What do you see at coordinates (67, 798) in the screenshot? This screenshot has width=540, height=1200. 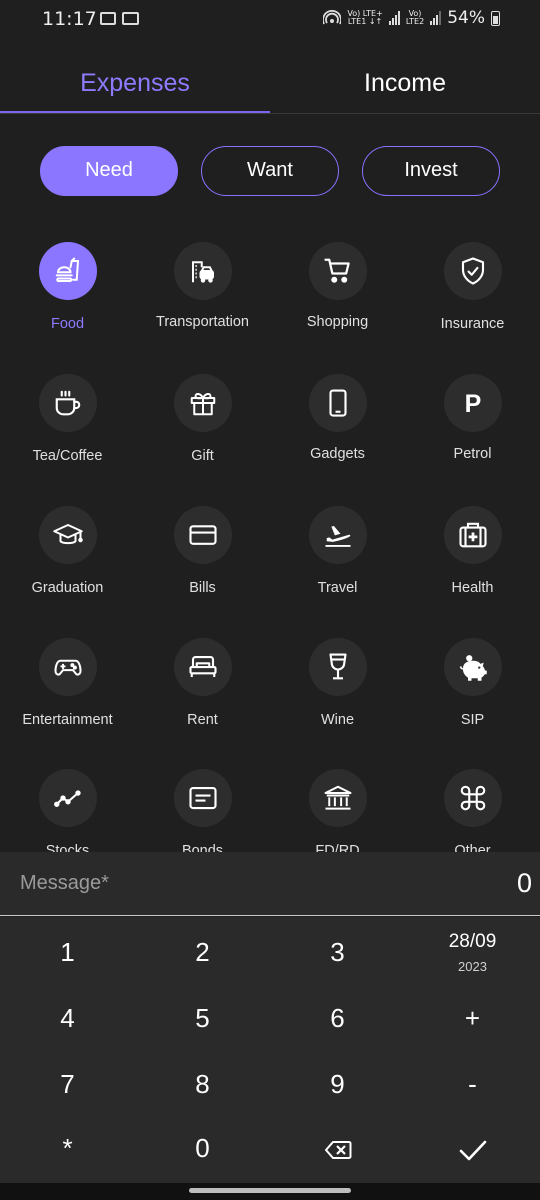 I see `trend-line-icon` at bounding box center [67, 798].